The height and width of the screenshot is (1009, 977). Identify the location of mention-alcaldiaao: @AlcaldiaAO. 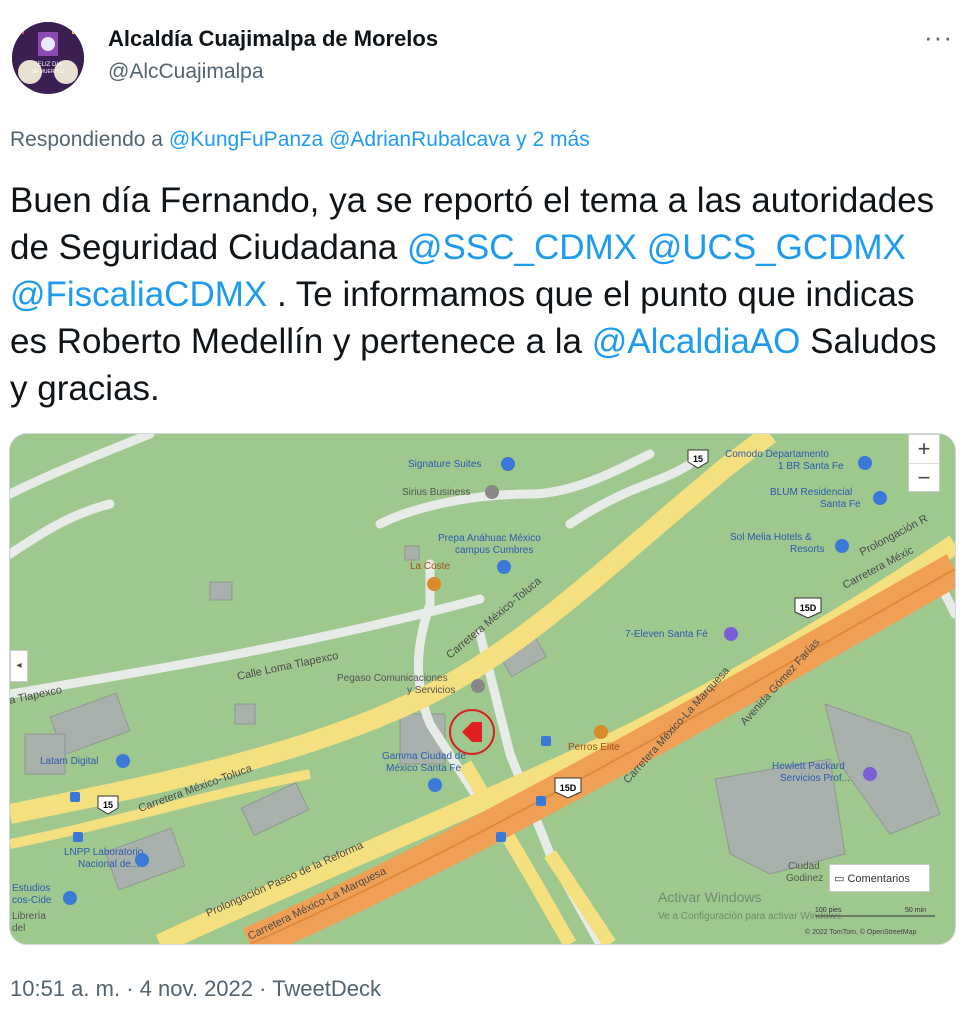
(696, 341).